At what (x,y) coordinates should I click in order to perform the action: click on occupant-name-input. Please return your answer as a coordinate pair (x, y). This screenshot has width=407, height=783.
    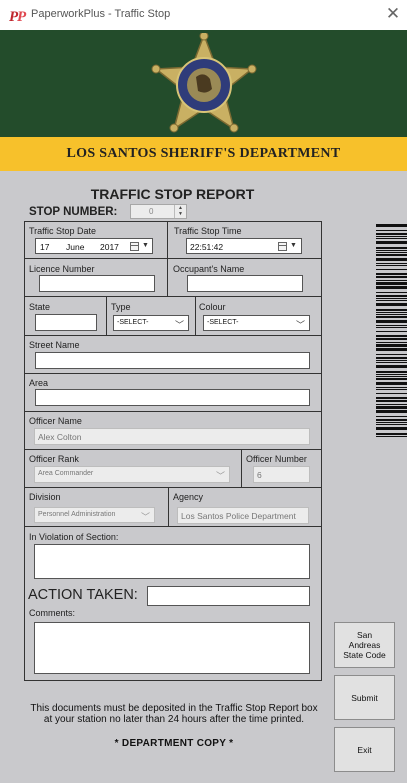
    Looking at the image, I should click on (245, 283).